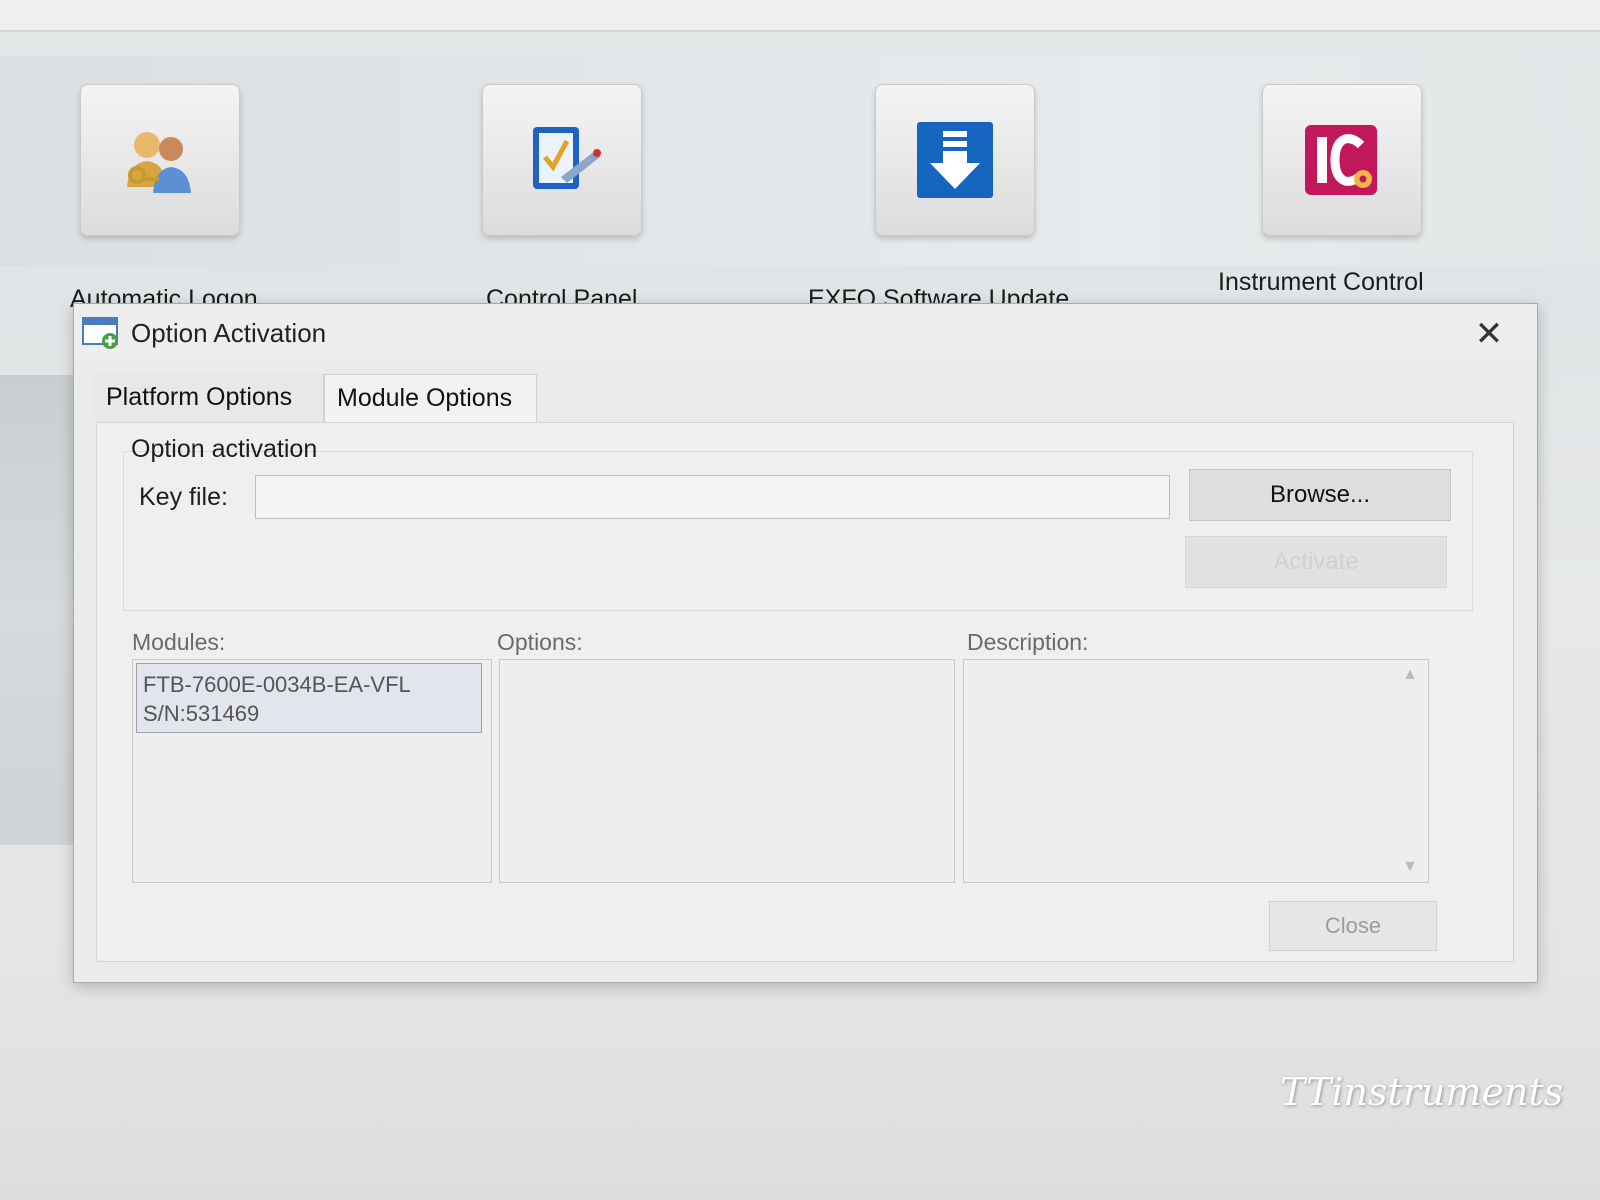  What do you see at coordinates (1196, 771) in the screenshot?
I see `description-box: ▲ ▼` at bounding box center [1196, 771].